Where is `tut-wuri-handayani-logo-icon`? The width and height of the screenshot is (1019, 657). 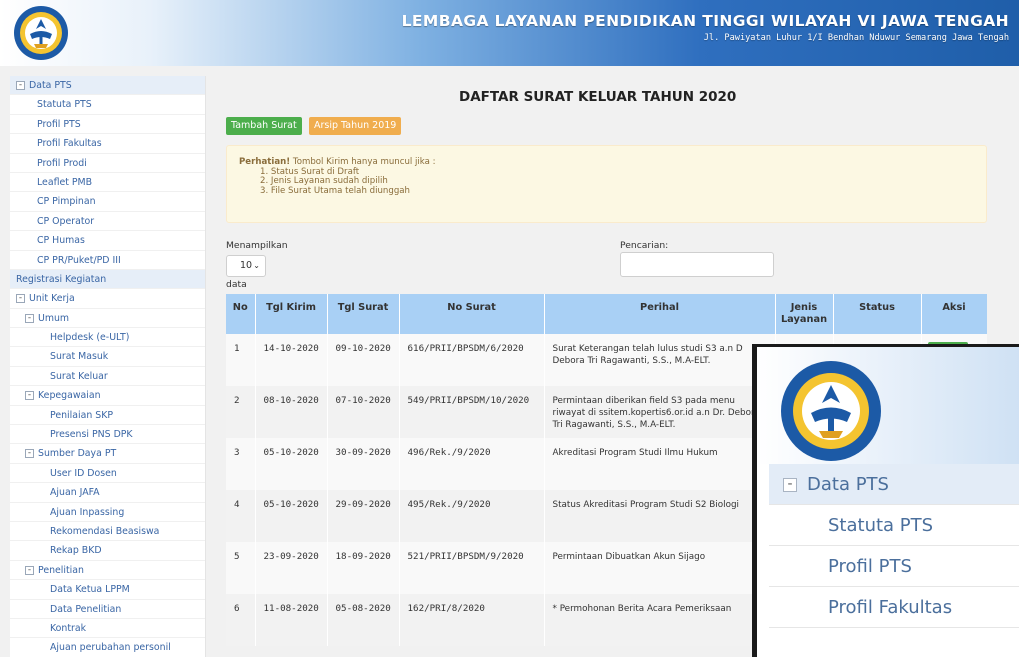 tut-wuri-handayani-logo-icon is located at coordinates (41, 33).